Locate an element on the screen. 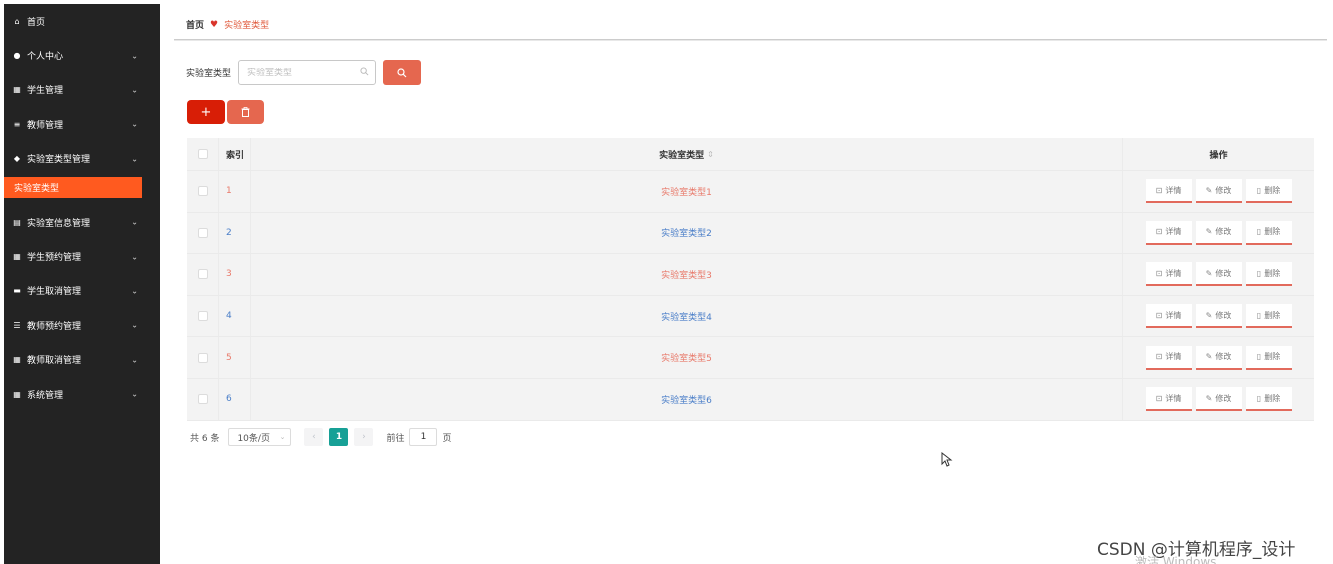 The width and height of the screenshot is (1333, 564). sliders-icon: ☰ is located at coordinates (17, 325).